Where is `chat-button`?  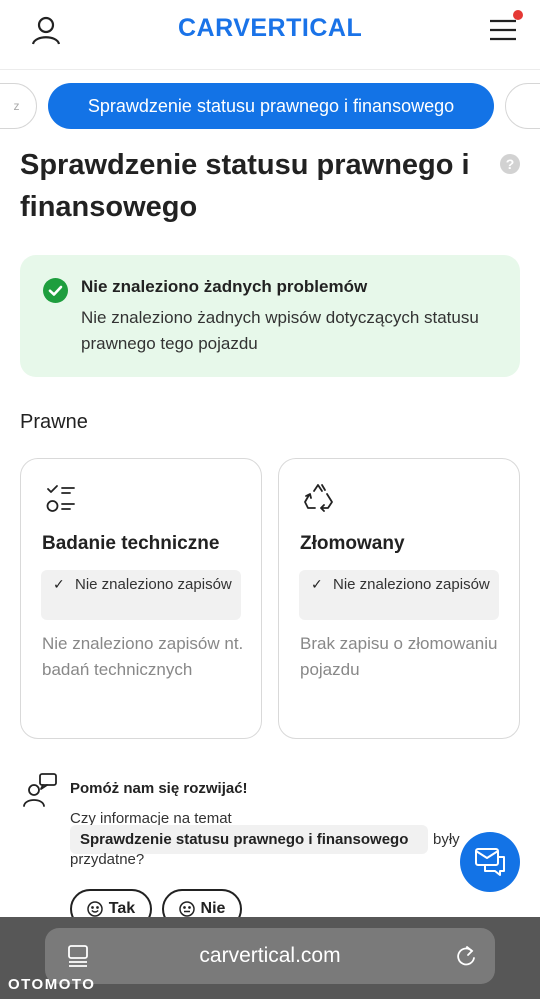 chat-button is located at coordinates (490, 862).